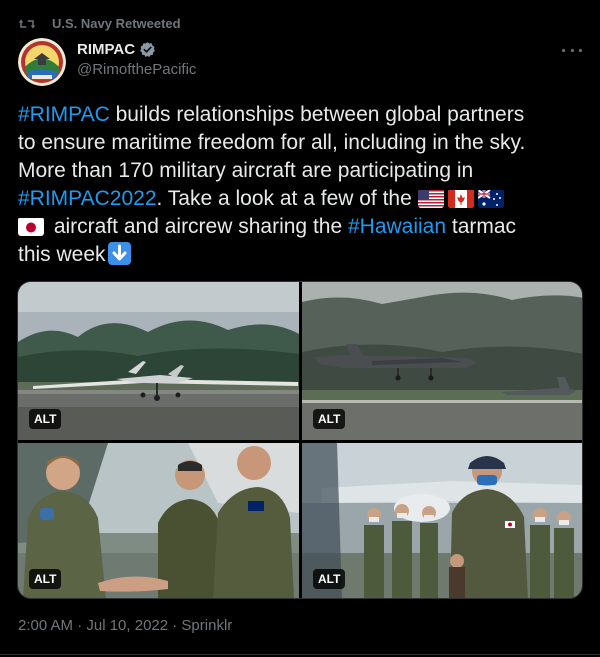 The image size is (600, 657). Describe the element at coordinates (572, 50) in the screenshot. I see `more-options-icon` at that location.